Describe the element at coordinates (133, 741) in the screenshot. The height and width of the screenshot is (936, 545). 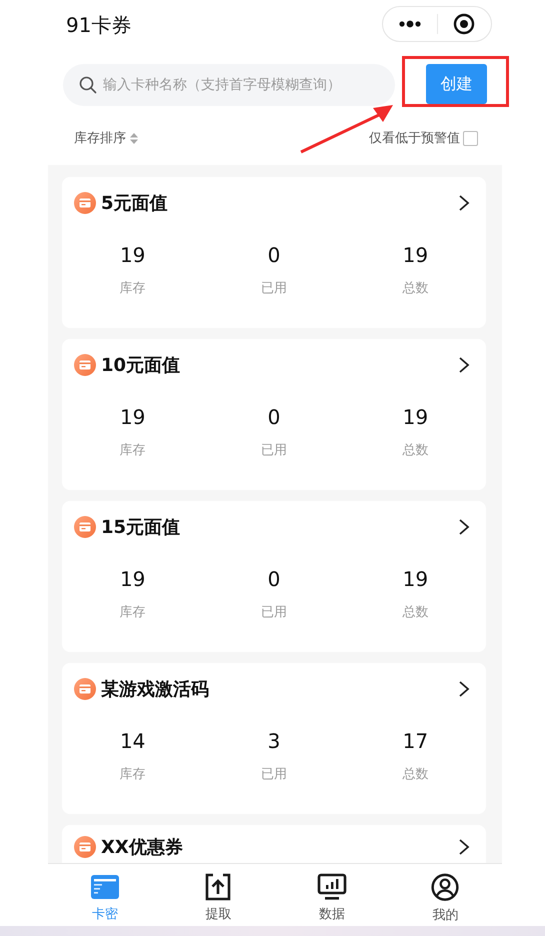
I see `stat-value: 14` at that location.